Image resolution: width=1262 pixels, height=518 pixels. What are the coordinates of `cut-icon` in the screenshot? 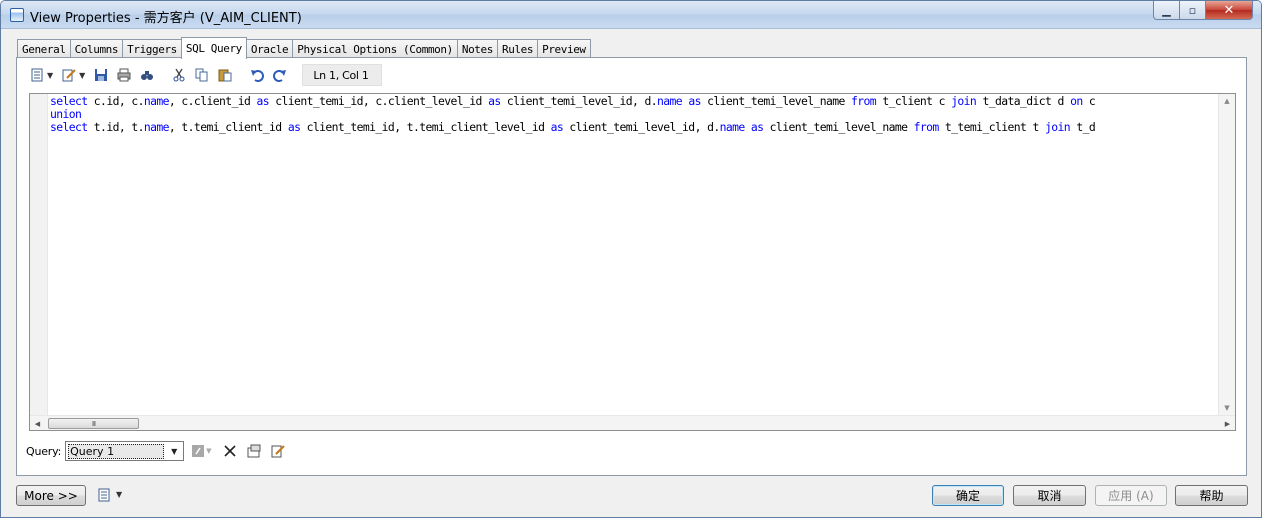 It's located at (179, 75).